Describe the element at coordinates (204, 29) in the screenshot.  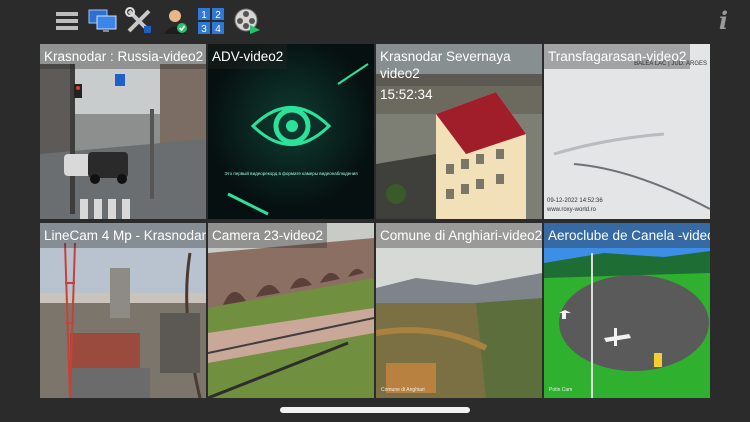
I see `svg-text: 3` at that location.